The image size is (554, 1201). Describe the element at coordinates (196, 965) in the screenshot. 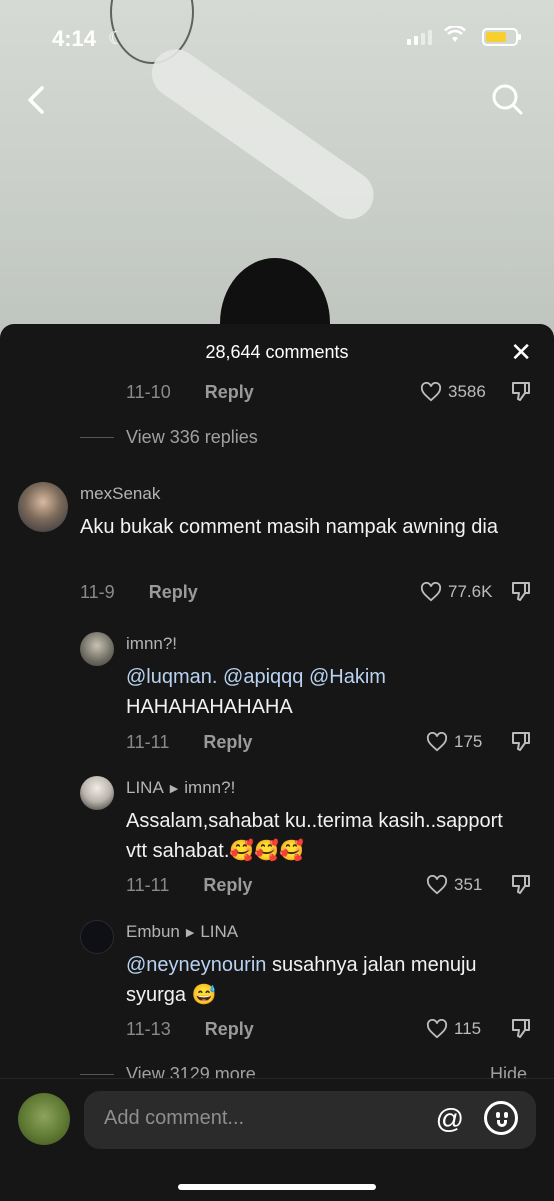

I see `mention-link: @neyneynourin` at that location.